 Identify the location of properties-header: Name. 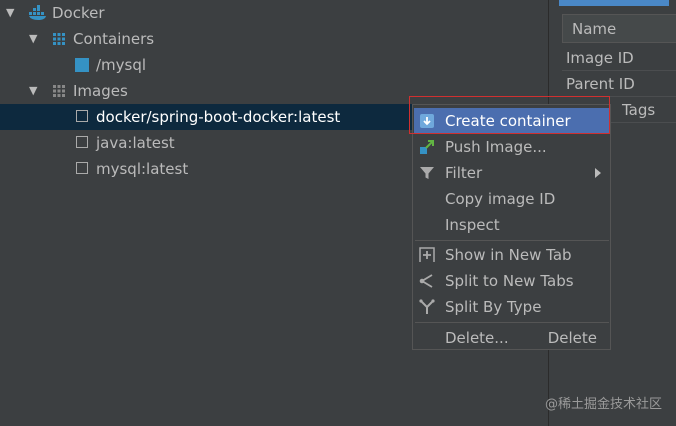
(619, 28).